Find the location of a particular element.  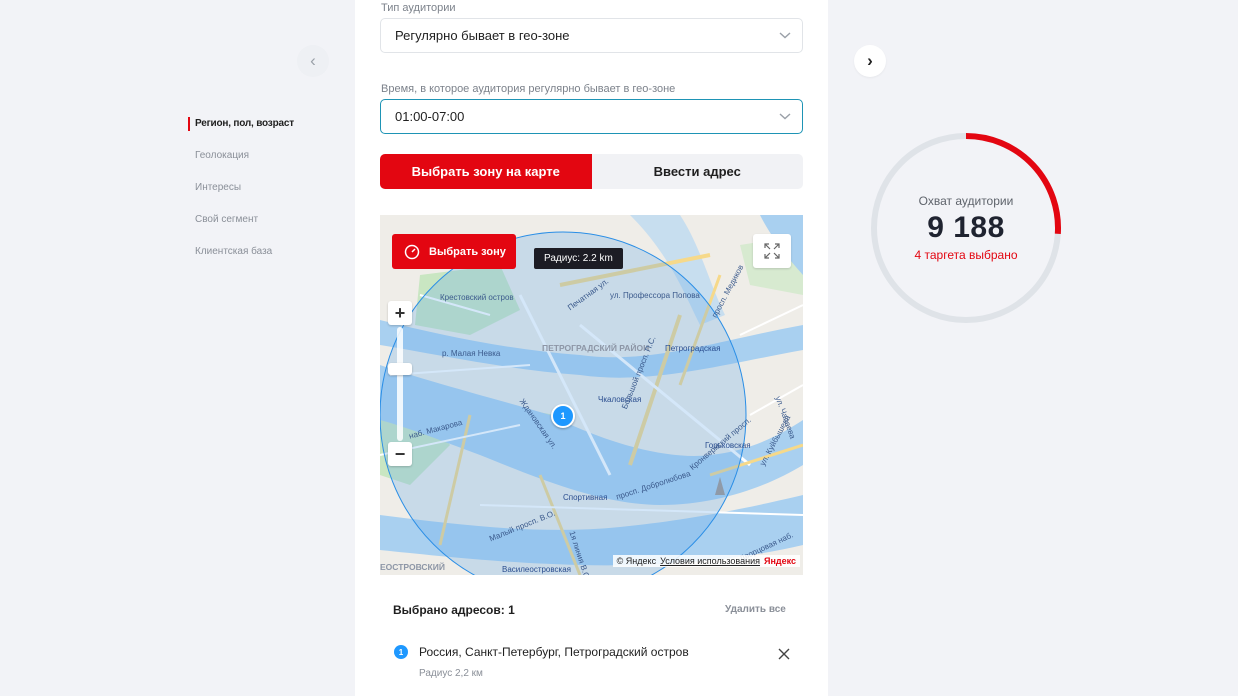

reach-value: 9 188 is located at coordinates (966, 227).